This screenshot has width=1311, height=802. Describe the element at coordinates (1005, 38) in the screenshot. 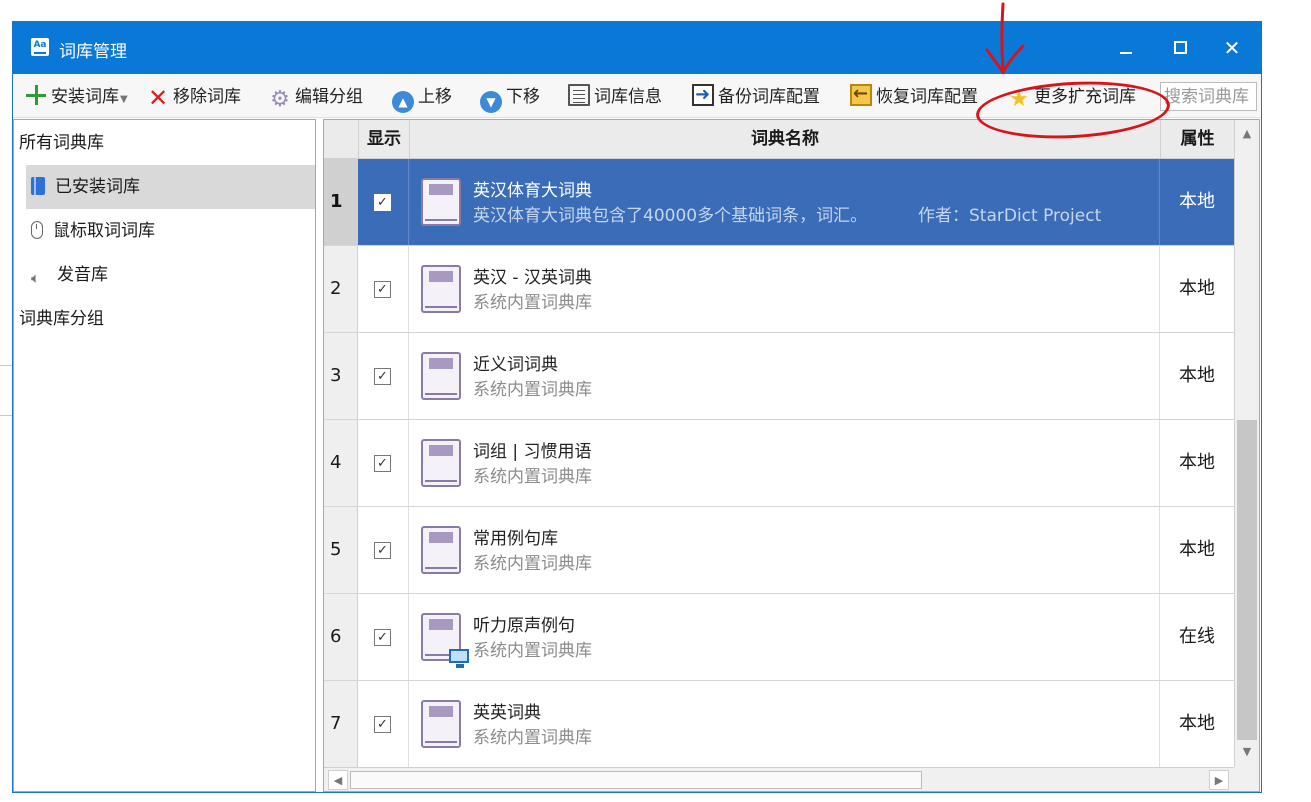

I see `annotation-arrow` at that location.